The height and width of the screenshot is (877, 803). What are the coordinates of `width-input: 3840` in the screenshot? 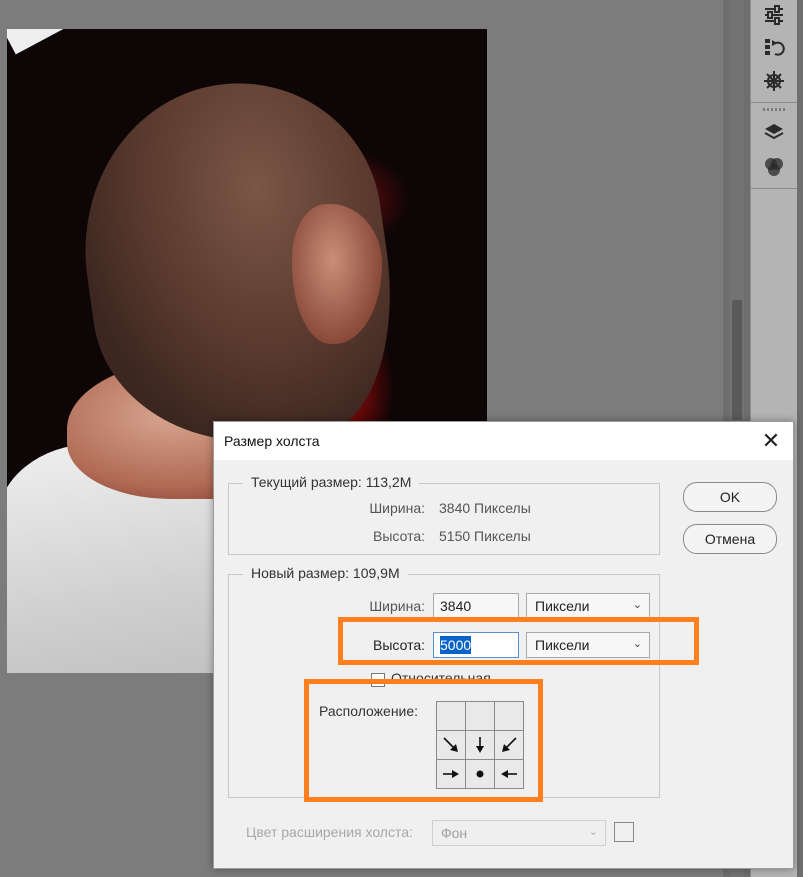 It's located at (476, 606).